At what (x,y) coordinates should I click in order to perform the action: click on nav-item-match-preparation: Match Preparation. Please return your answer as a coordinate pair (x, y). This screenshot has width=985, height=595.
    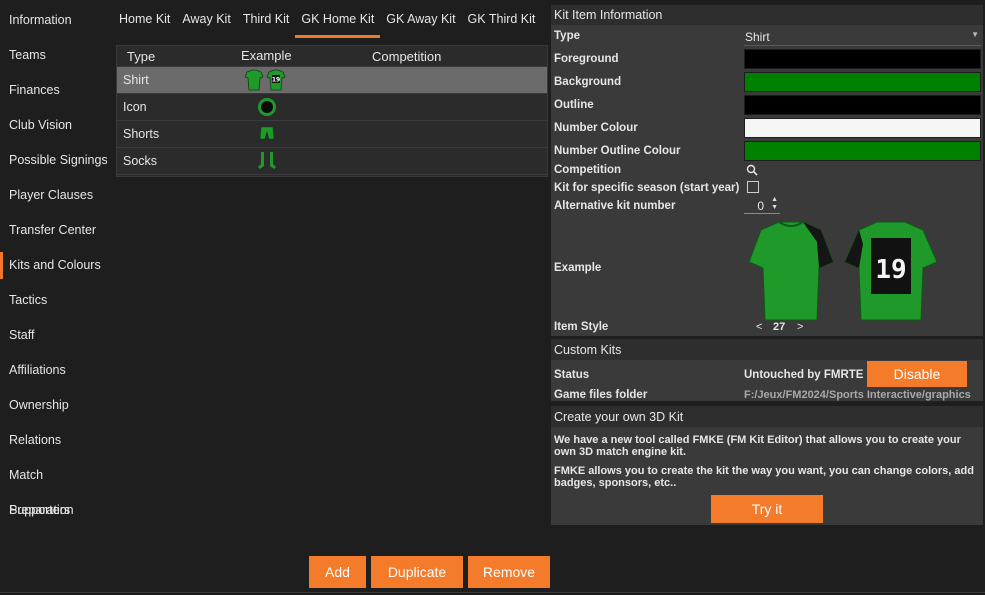
    Looking at the image, I should click on (55, 487).